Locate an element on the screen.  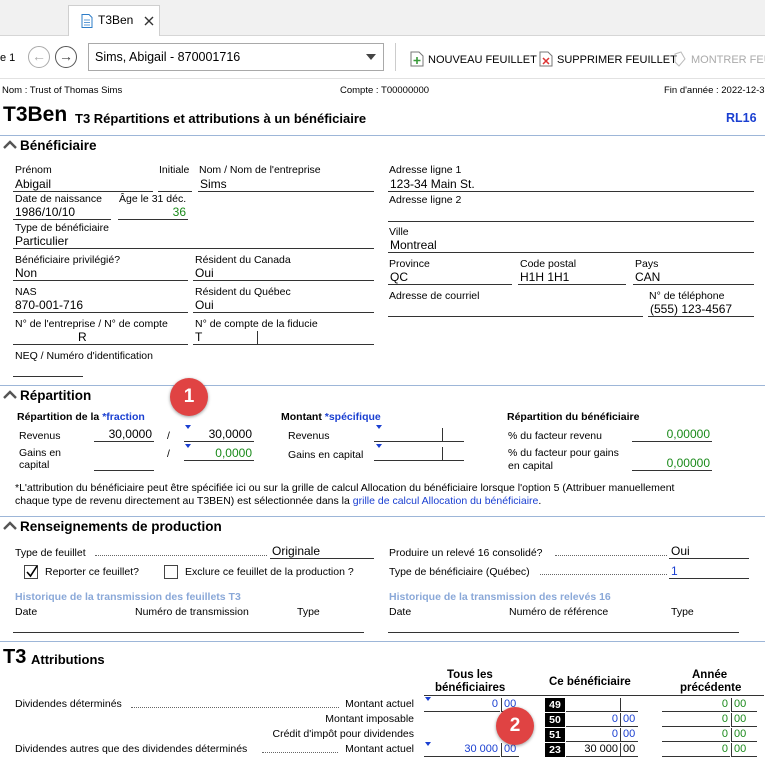
rl16-history-date-col: Date is located at coordinates (400, 612).